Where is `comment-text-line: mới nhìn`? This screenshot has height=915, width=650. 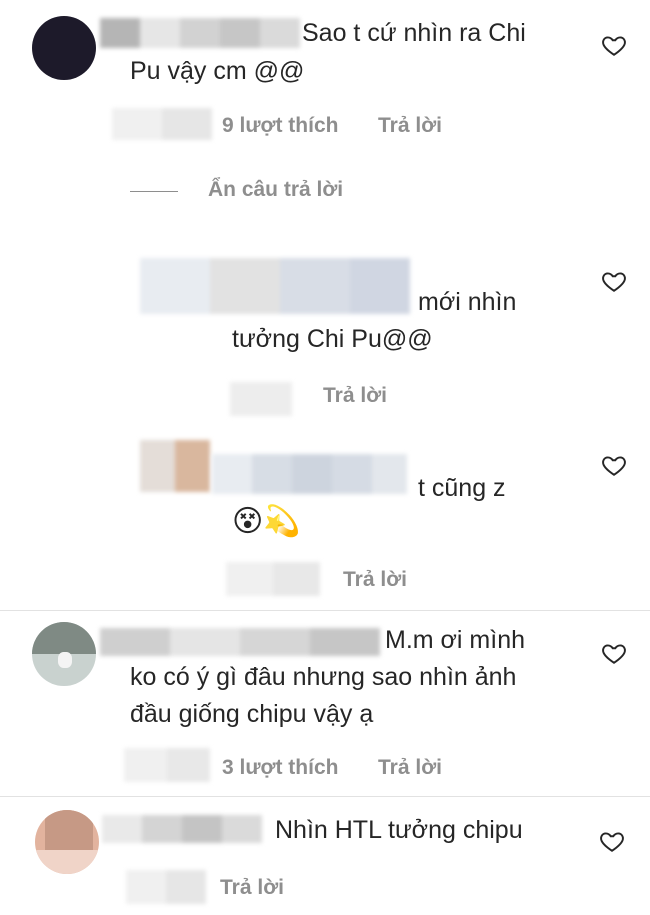
comment-text-line: mới nhìn is located at coordinates (467, 302).